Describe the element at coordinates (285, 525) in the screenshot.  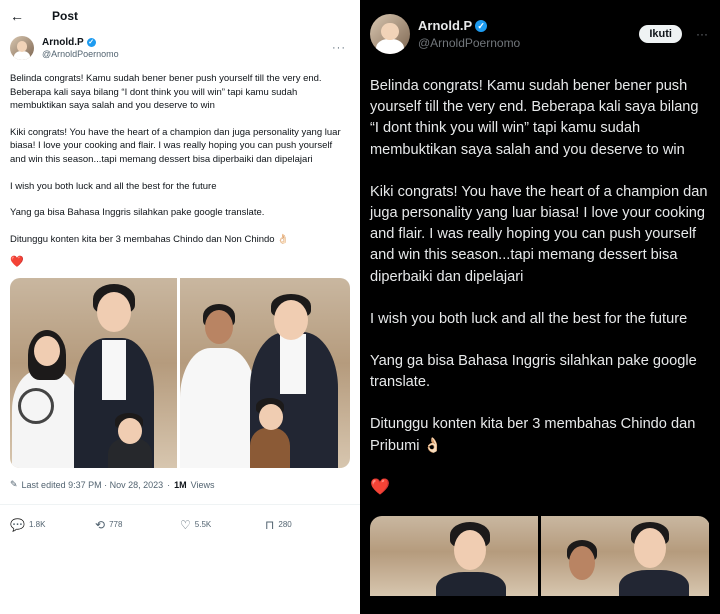
I see `bookmark-count: 280` at that location.